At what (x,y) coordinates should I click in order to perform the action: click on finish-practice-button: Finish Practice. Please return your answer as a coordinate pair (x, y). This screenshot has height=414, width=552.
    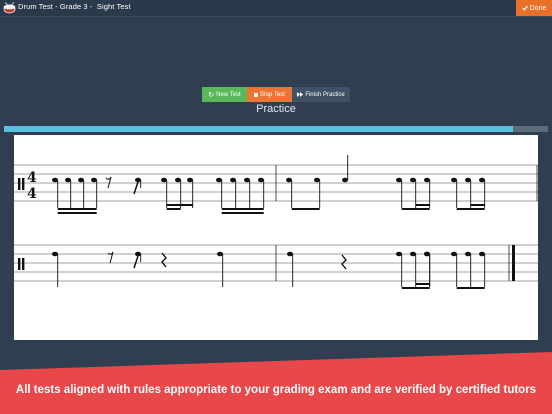
    Looking at the image, I should click on (321, 94).